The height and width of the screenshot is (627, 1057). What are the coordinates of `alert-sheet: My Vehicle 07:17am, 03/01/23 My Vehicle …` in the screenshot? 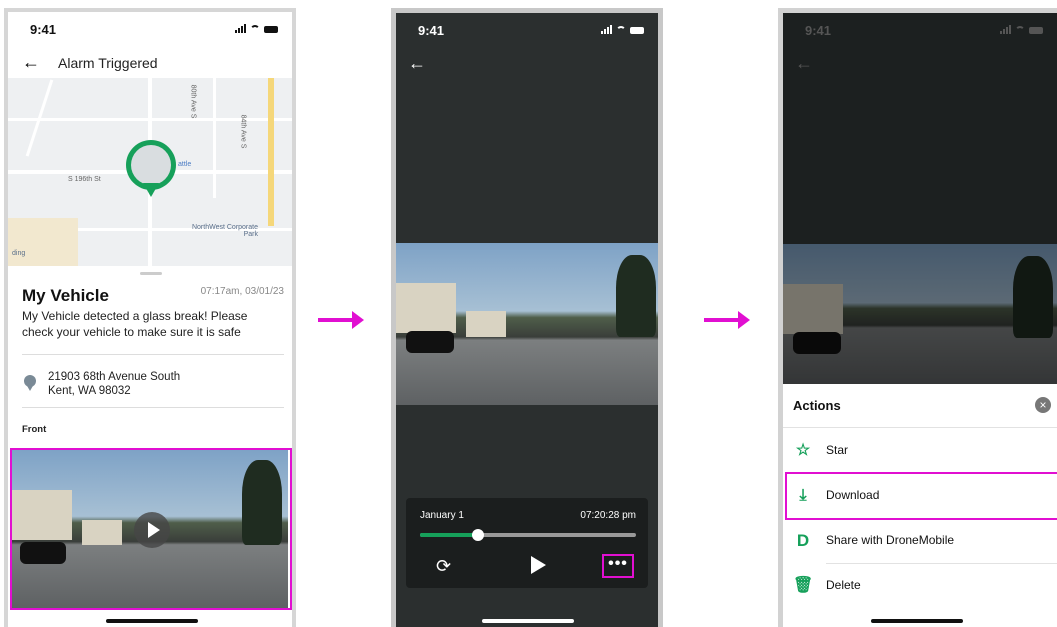 It's located at (150, 356).